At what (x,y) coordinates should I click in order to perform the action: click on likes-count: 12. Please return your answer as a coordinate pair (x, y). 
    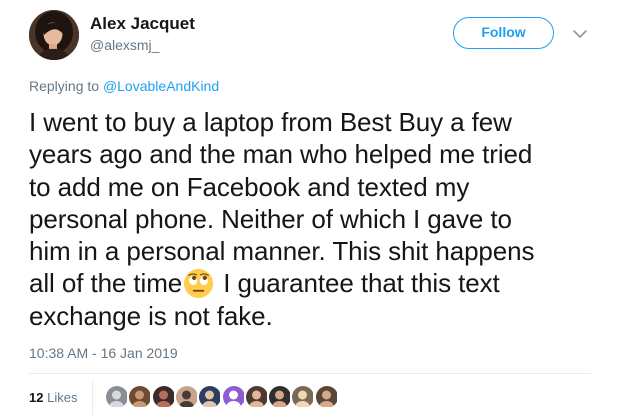
    Looking at the image, I should click on (36, 397).